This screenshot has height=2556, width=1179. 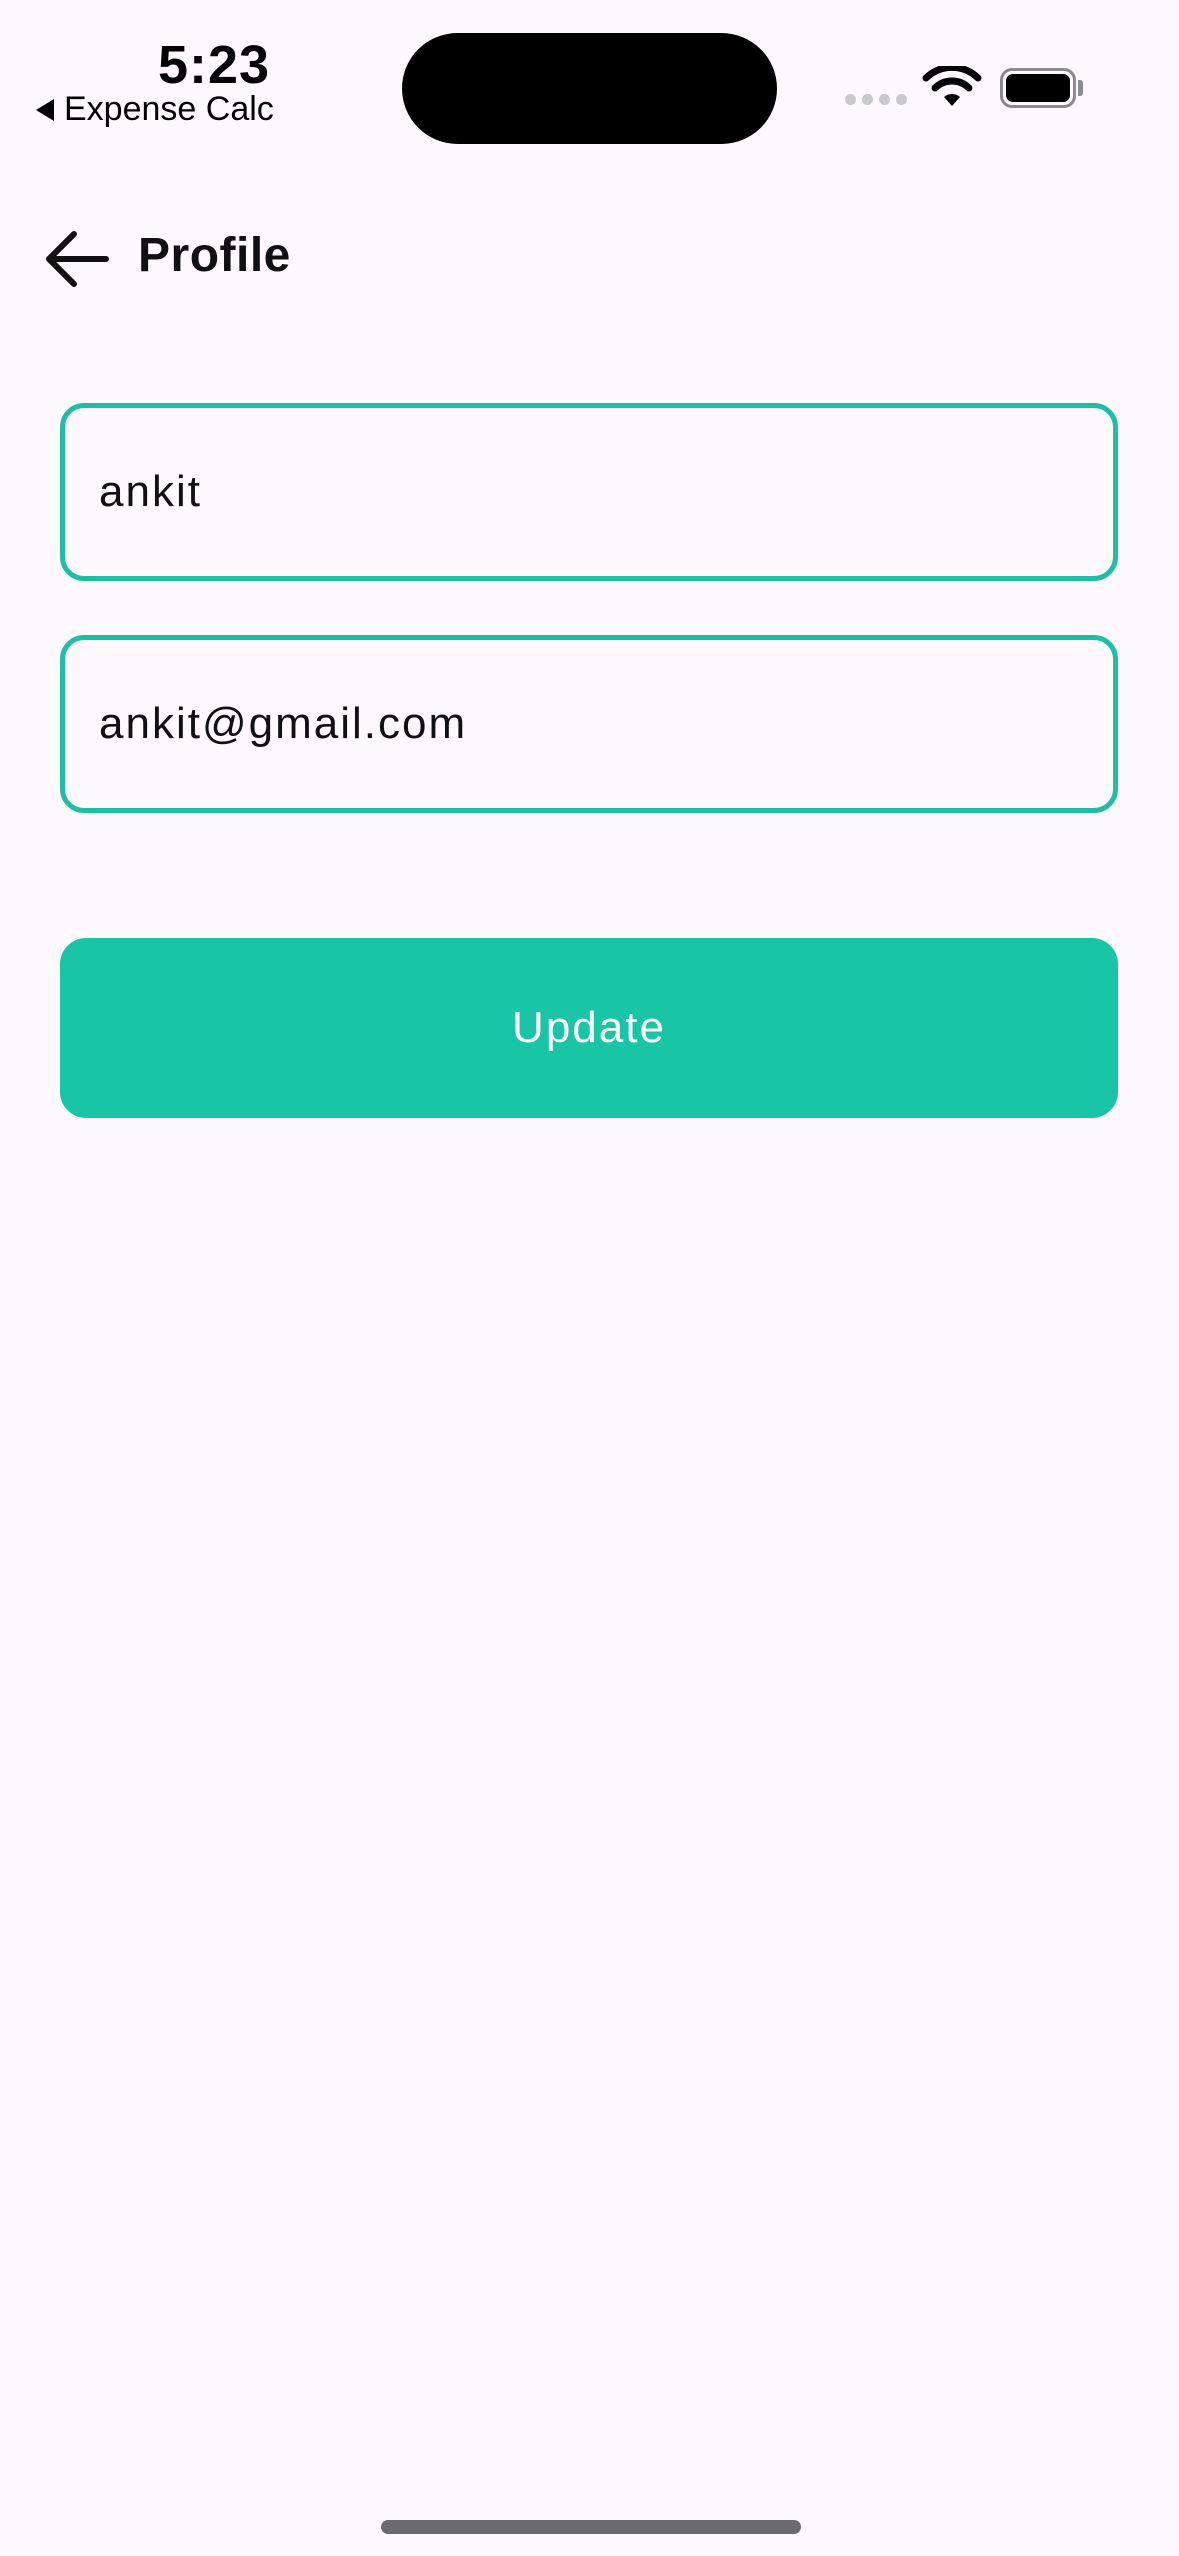 I want to click on arrow-left-icon, so click(x=77, y=259).